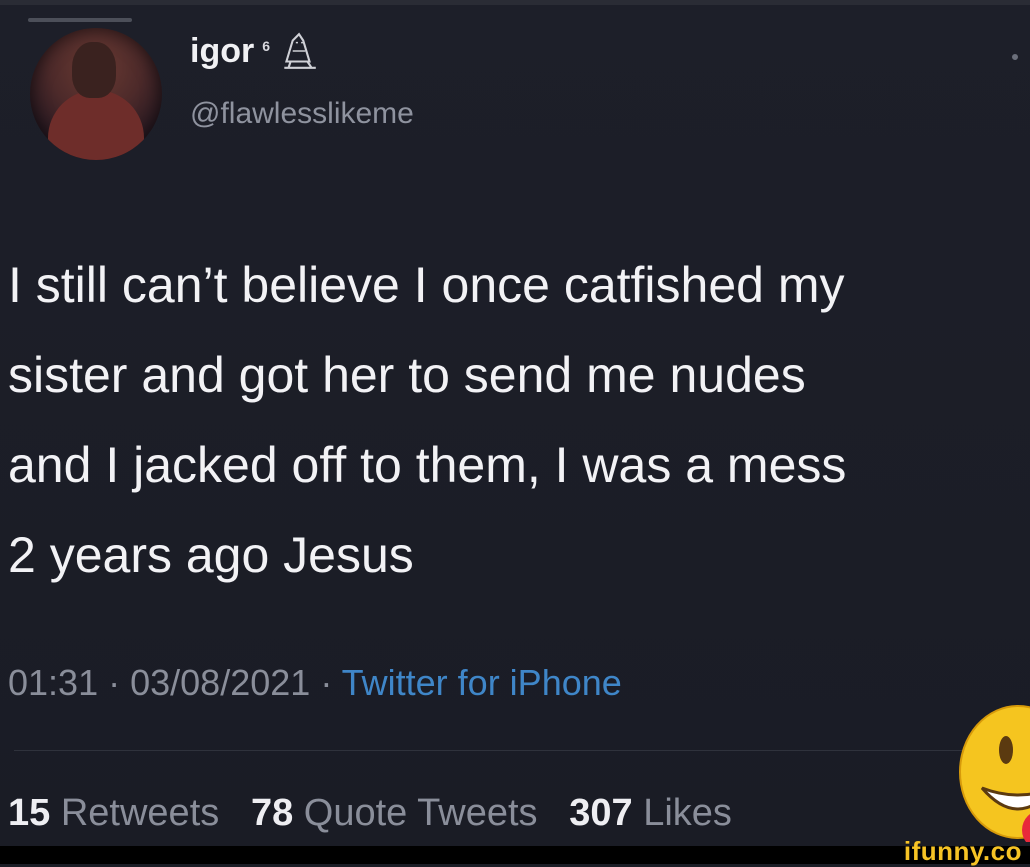  I want to click on retweets-label: Retweets, so click(140, 813).